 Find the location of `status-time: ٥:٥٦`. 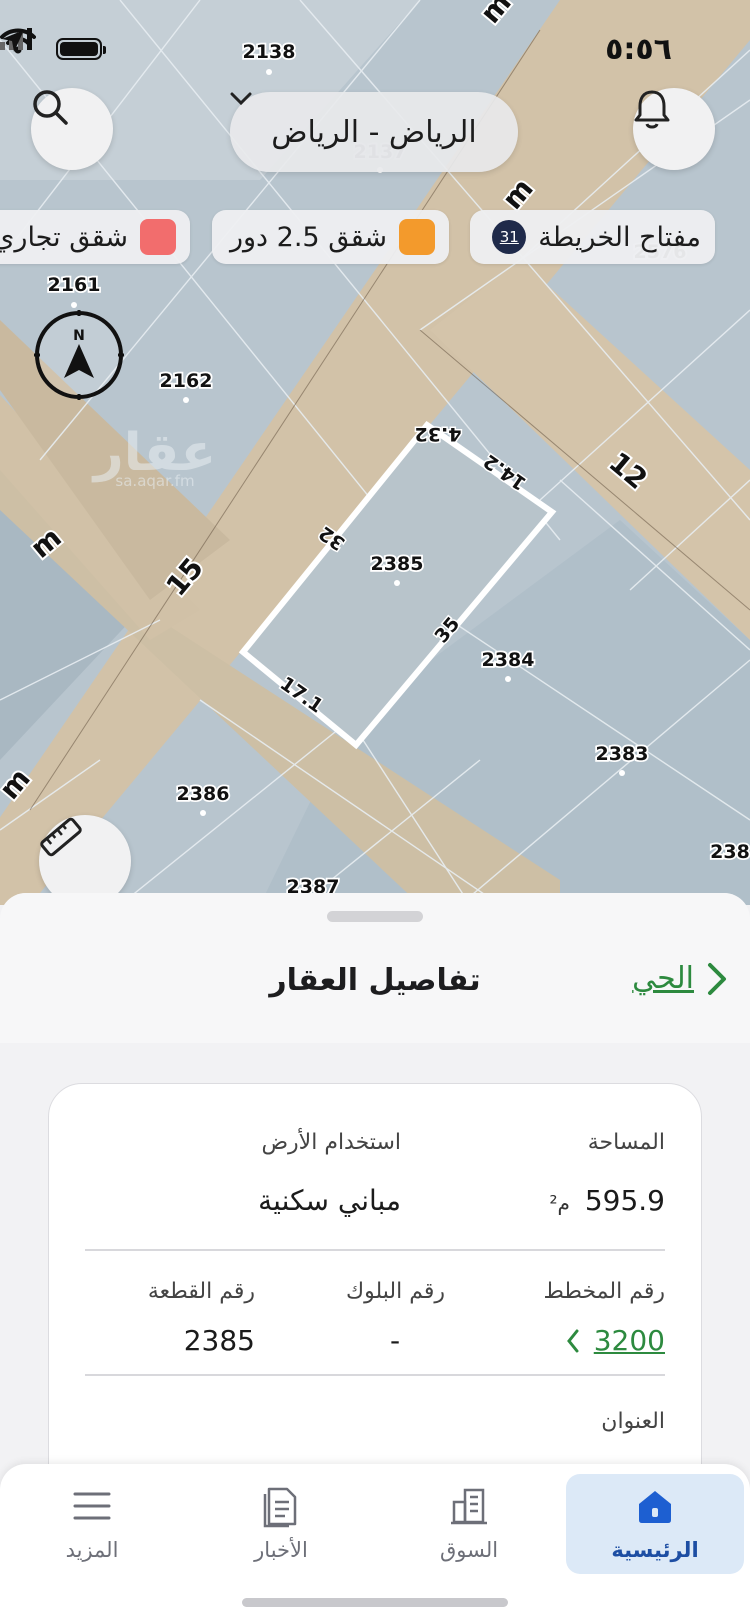

status-time: ٥:٥٦ is located at coordinates (638, 49).